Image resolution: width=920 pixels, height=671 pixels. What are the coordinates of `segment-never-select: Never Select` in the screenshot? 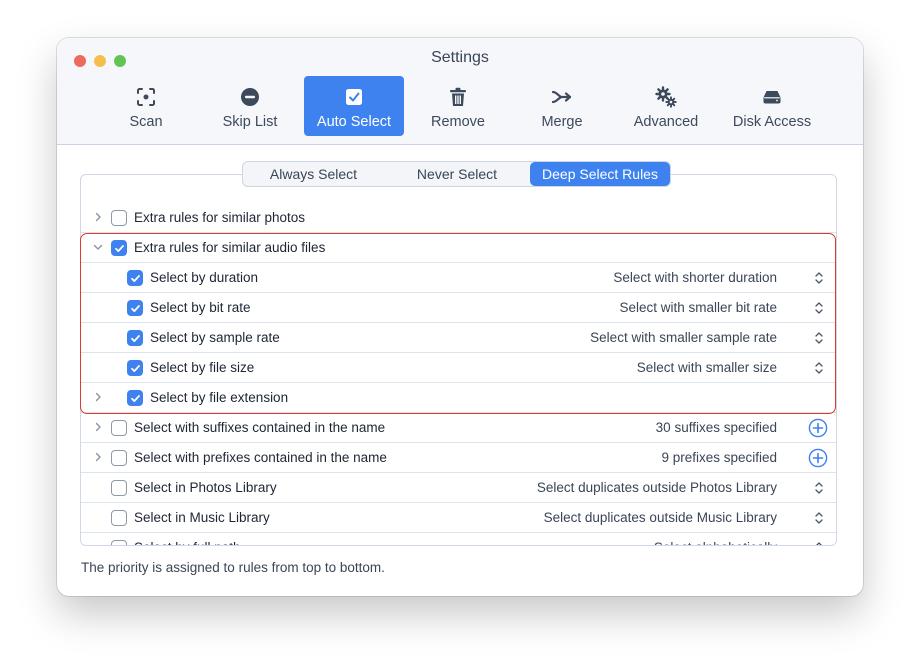 It's located at (457, 174).